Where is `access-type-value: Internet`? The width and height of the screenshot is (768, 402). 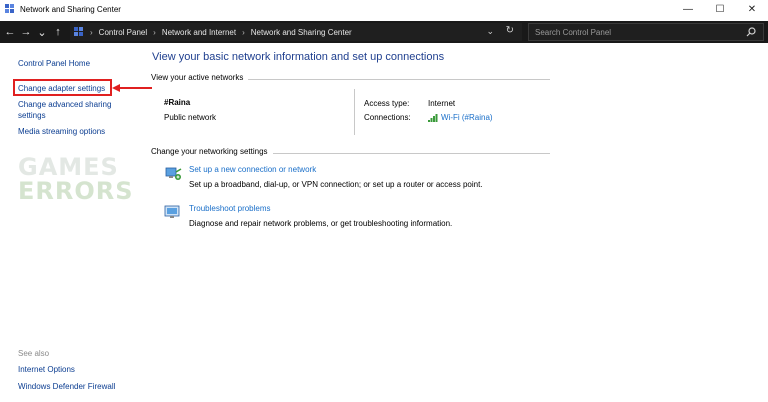
access-type-value: Internet is located at coordinates (442, 103).